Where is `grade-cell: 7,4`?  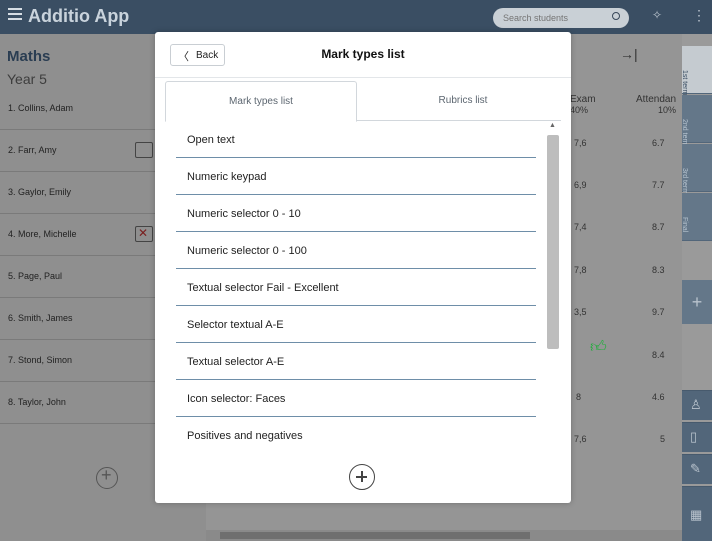
grade-cell: 7,4 is located at coordinates (580, 227).